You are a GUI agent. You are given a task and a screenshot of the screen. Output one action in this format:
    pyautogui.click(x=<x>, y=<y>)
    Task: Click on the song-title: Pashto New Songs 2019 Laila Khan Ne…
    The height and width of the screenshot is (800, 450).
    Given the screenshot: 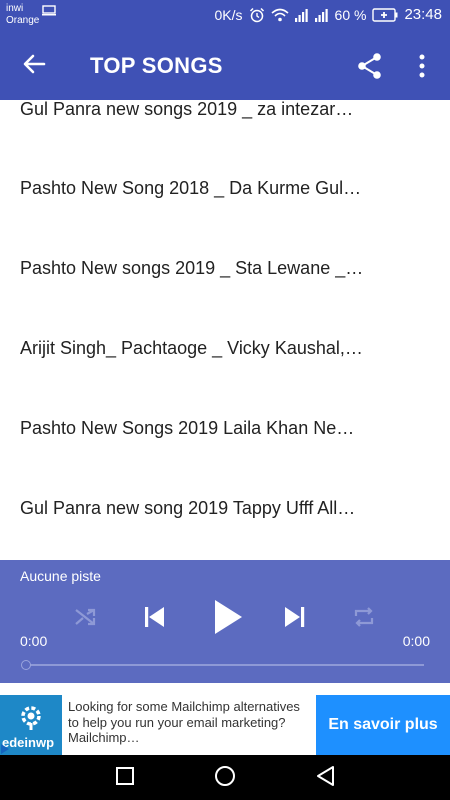 What is the action you would take?
    pyautogui.click(x=187, y=428)
    